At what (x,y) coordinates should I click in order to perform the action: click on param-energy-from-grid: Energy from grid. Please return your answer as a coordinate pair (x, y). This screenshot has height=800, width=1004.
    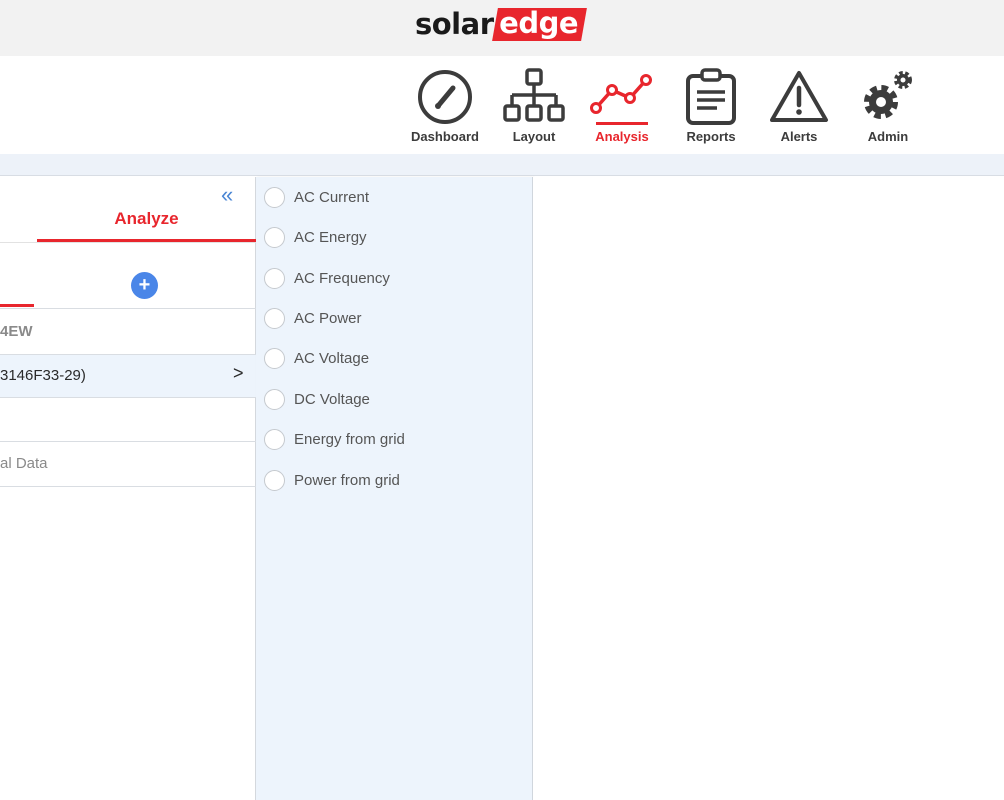
    Looking at the image, I should click on (394, 442).